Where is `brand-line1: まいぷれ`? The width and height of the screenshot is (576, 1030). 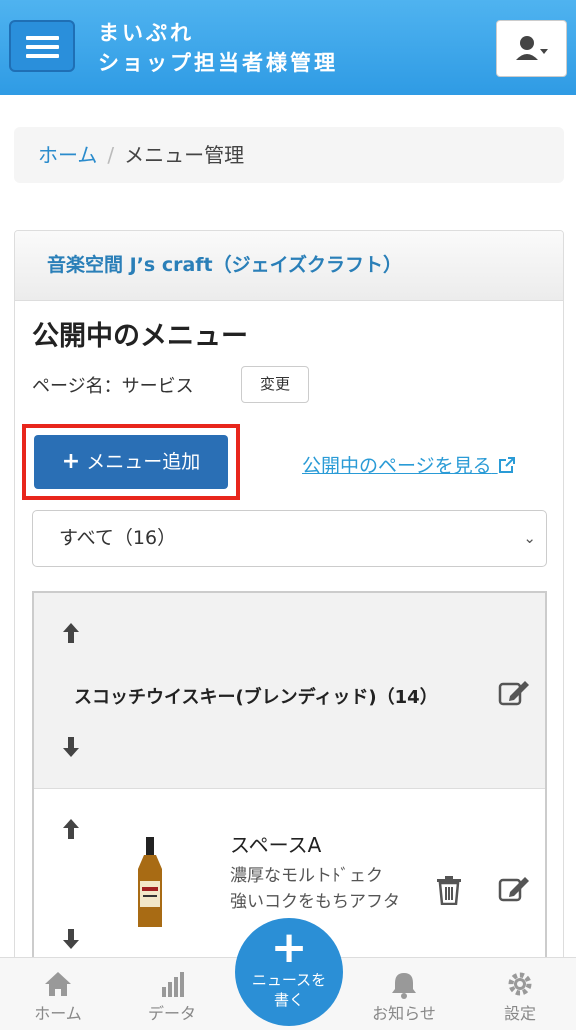 brand-line1: まいぷれ is located at coordinates (146, 33).